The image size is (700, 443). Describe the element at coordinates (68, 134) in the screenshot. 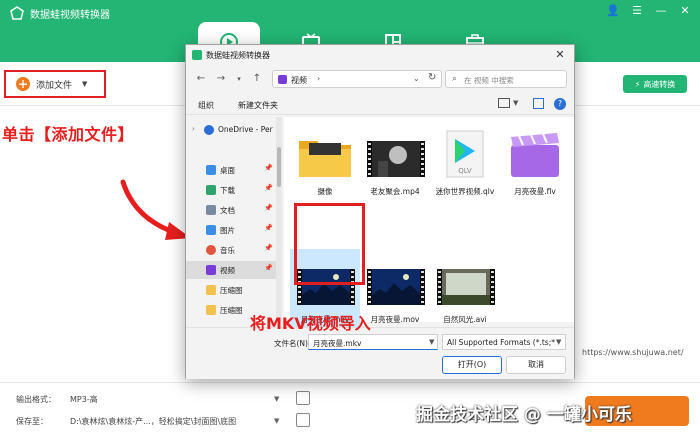

I see `annotation-click-add-file: 单击【添加文件】` at that location.